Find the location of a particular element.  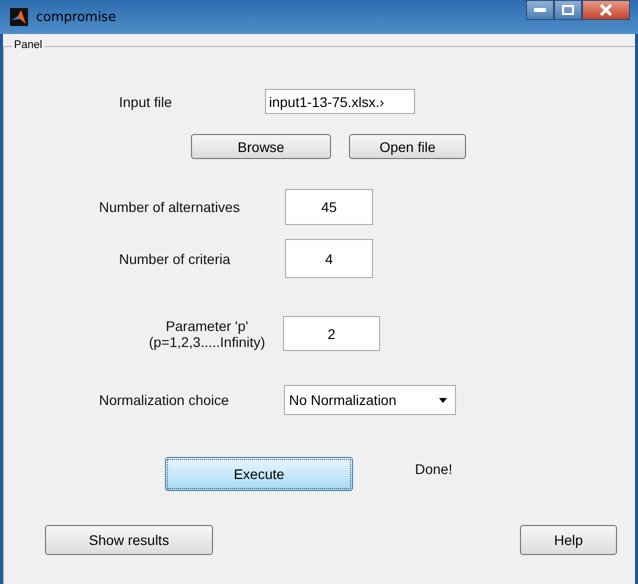

minimize-button is located at coordinates (540, 10).